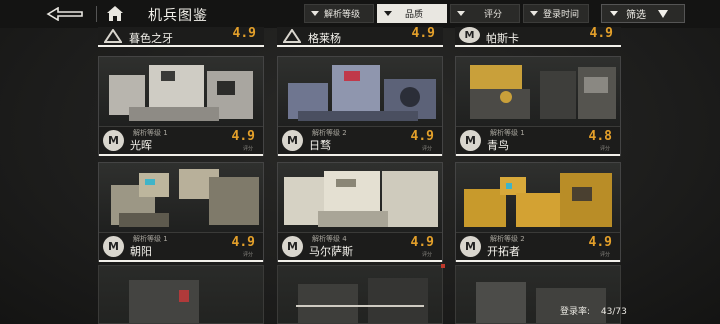  What do you see at coordinates (575, 312) in the screenshot?
I see `login-rate-label: 登录率:` at bounding box center [575, 312].